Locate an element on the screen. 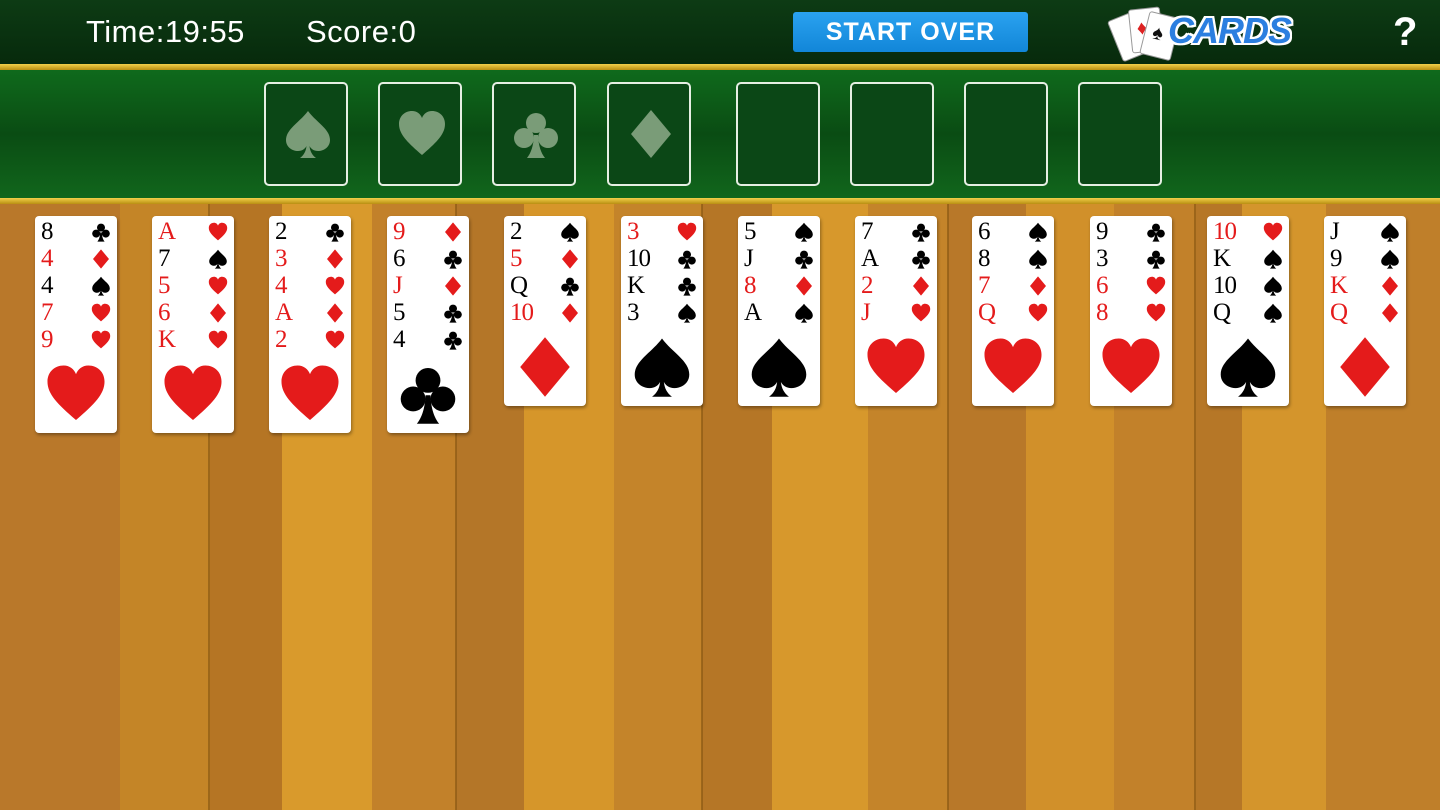 This screenshot has height=810, width=1440. tableau-column-1: 84479 is located at coordinates (76, 324).